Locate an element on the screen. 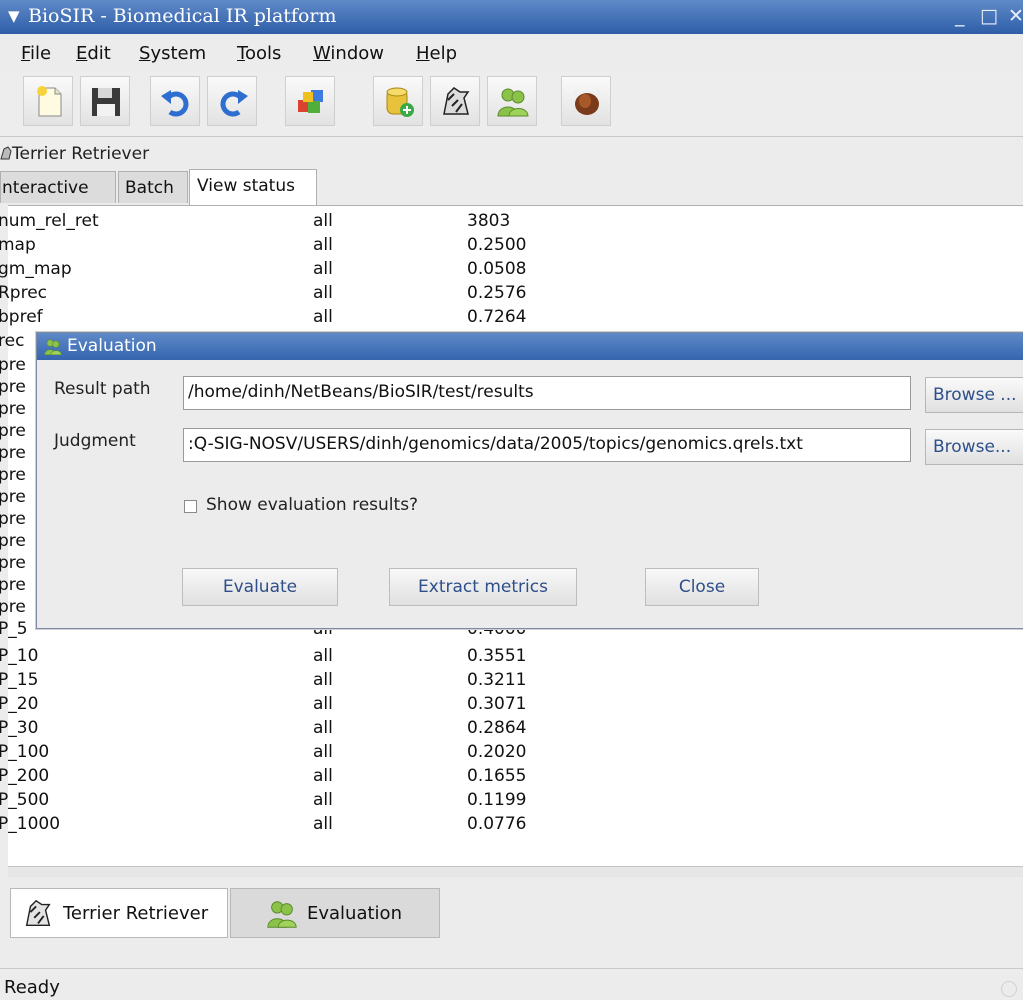 Image resolution: width=1023 pixels, height=1000 pixels. result-path-label: Result path is located at coordinates (102, 389).